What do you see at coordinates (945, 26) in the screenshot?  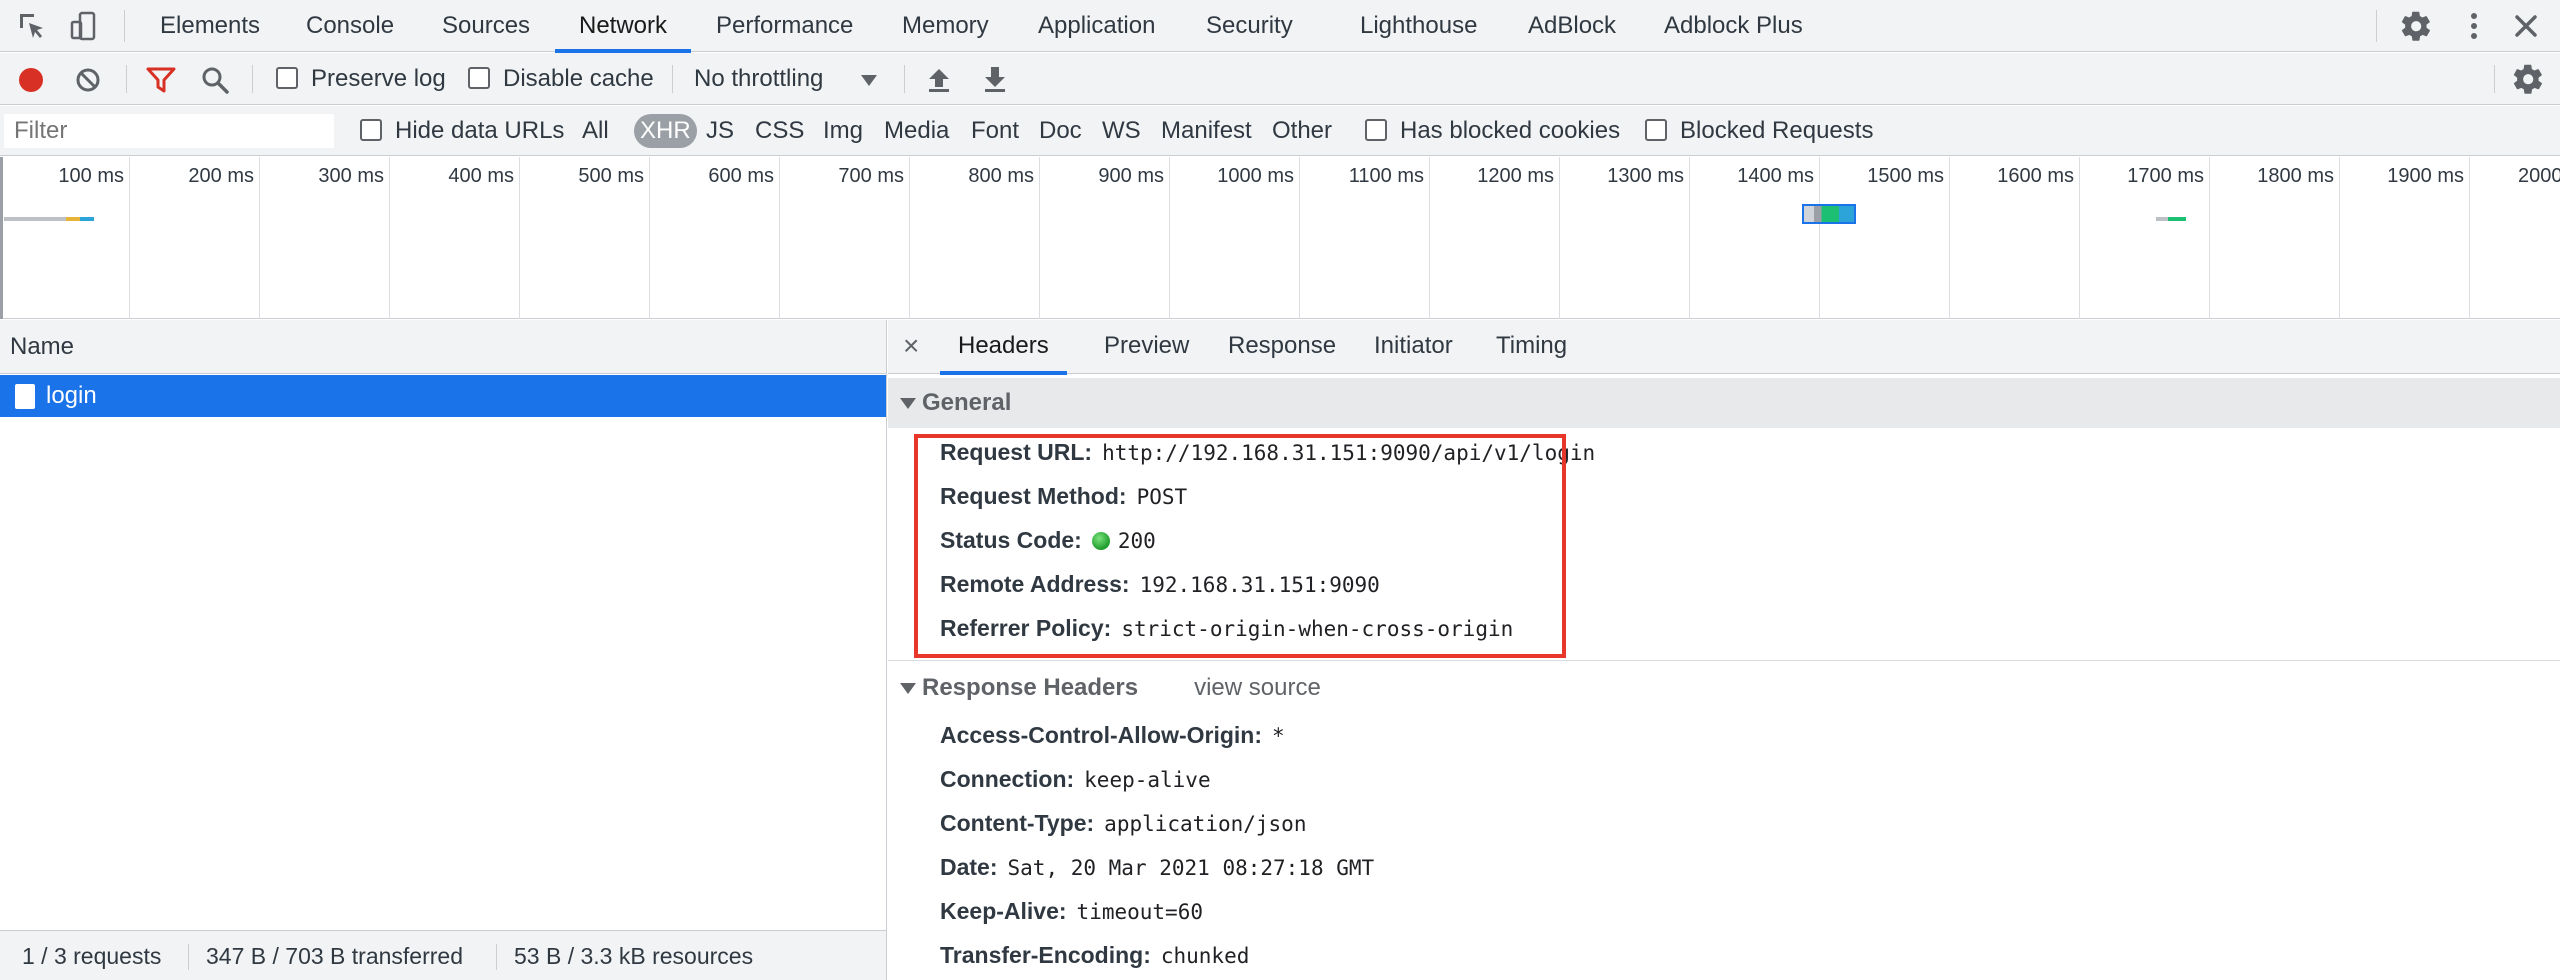 I see `tab-memory: Memory` at bounding box center [945, 26].